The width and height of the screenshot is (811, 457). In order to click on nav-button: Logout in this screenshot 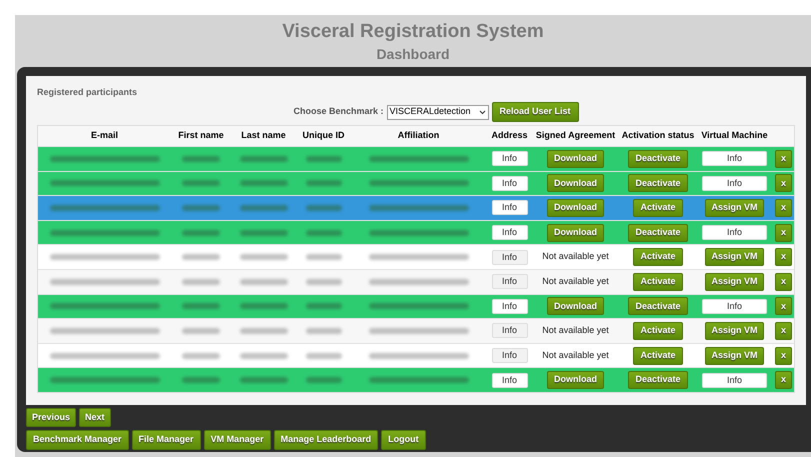, I will do `click(403, 440)`.